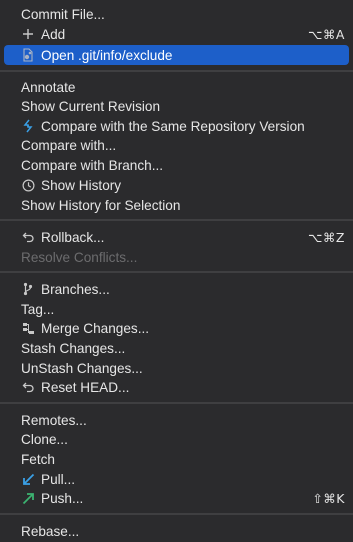 The width and height of the screenshot is (353, 542). I want to click on menu-item-label: Show History for Selection, so click(101, 205).